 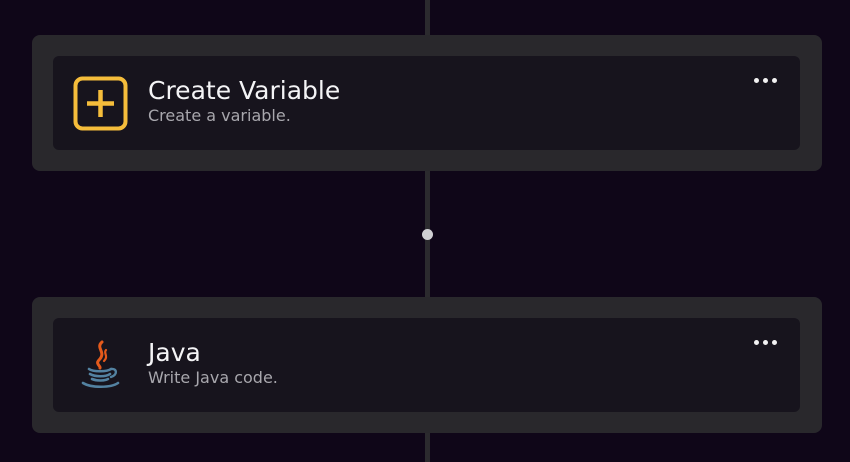 I want to click on node-description: Create a variable., so click(x=219, y=115).